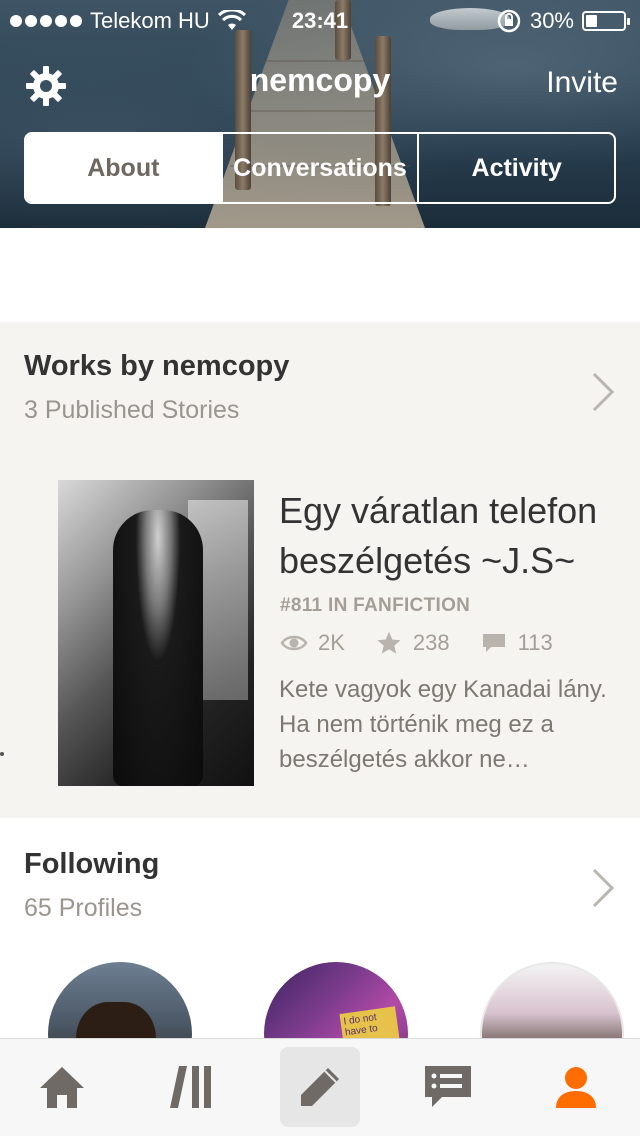  Describe the element at coordinates (606, 21) in the screenshot. I see `battery-icon` at that location.